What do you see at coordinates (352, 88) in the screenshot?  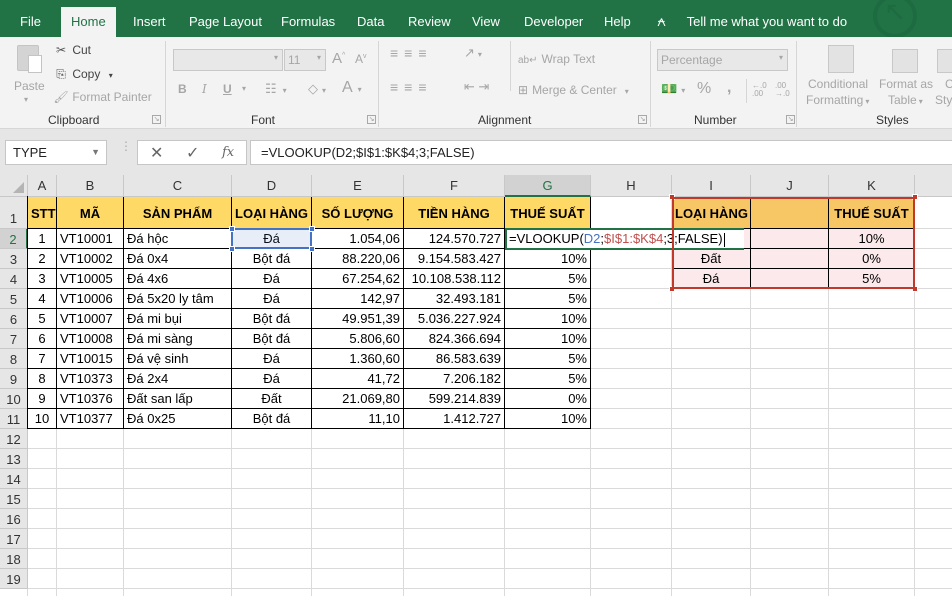 I see `font-color-button: A ▾` at bounding box center [352, 88].